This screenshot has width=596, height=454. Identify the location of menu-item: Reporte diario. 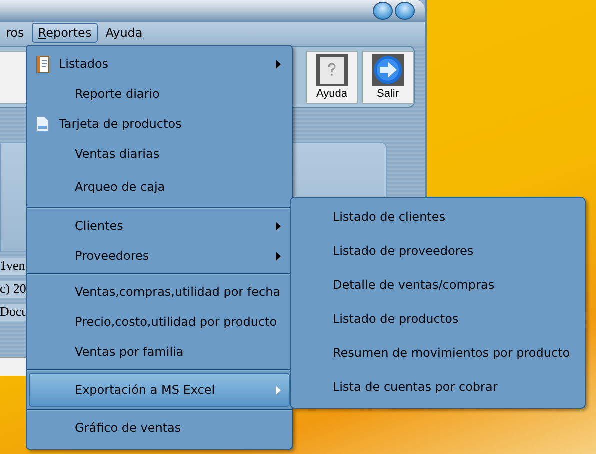
(159, 94).